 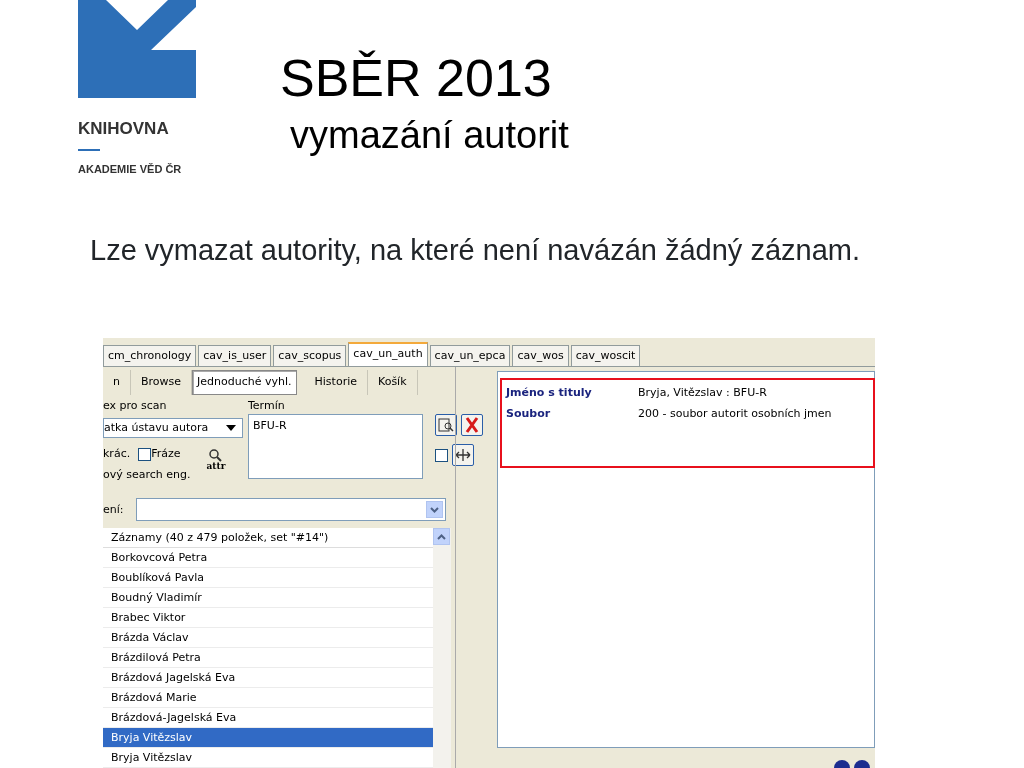 I want to click on tab: cav_wos, so click(x=540, y=355).